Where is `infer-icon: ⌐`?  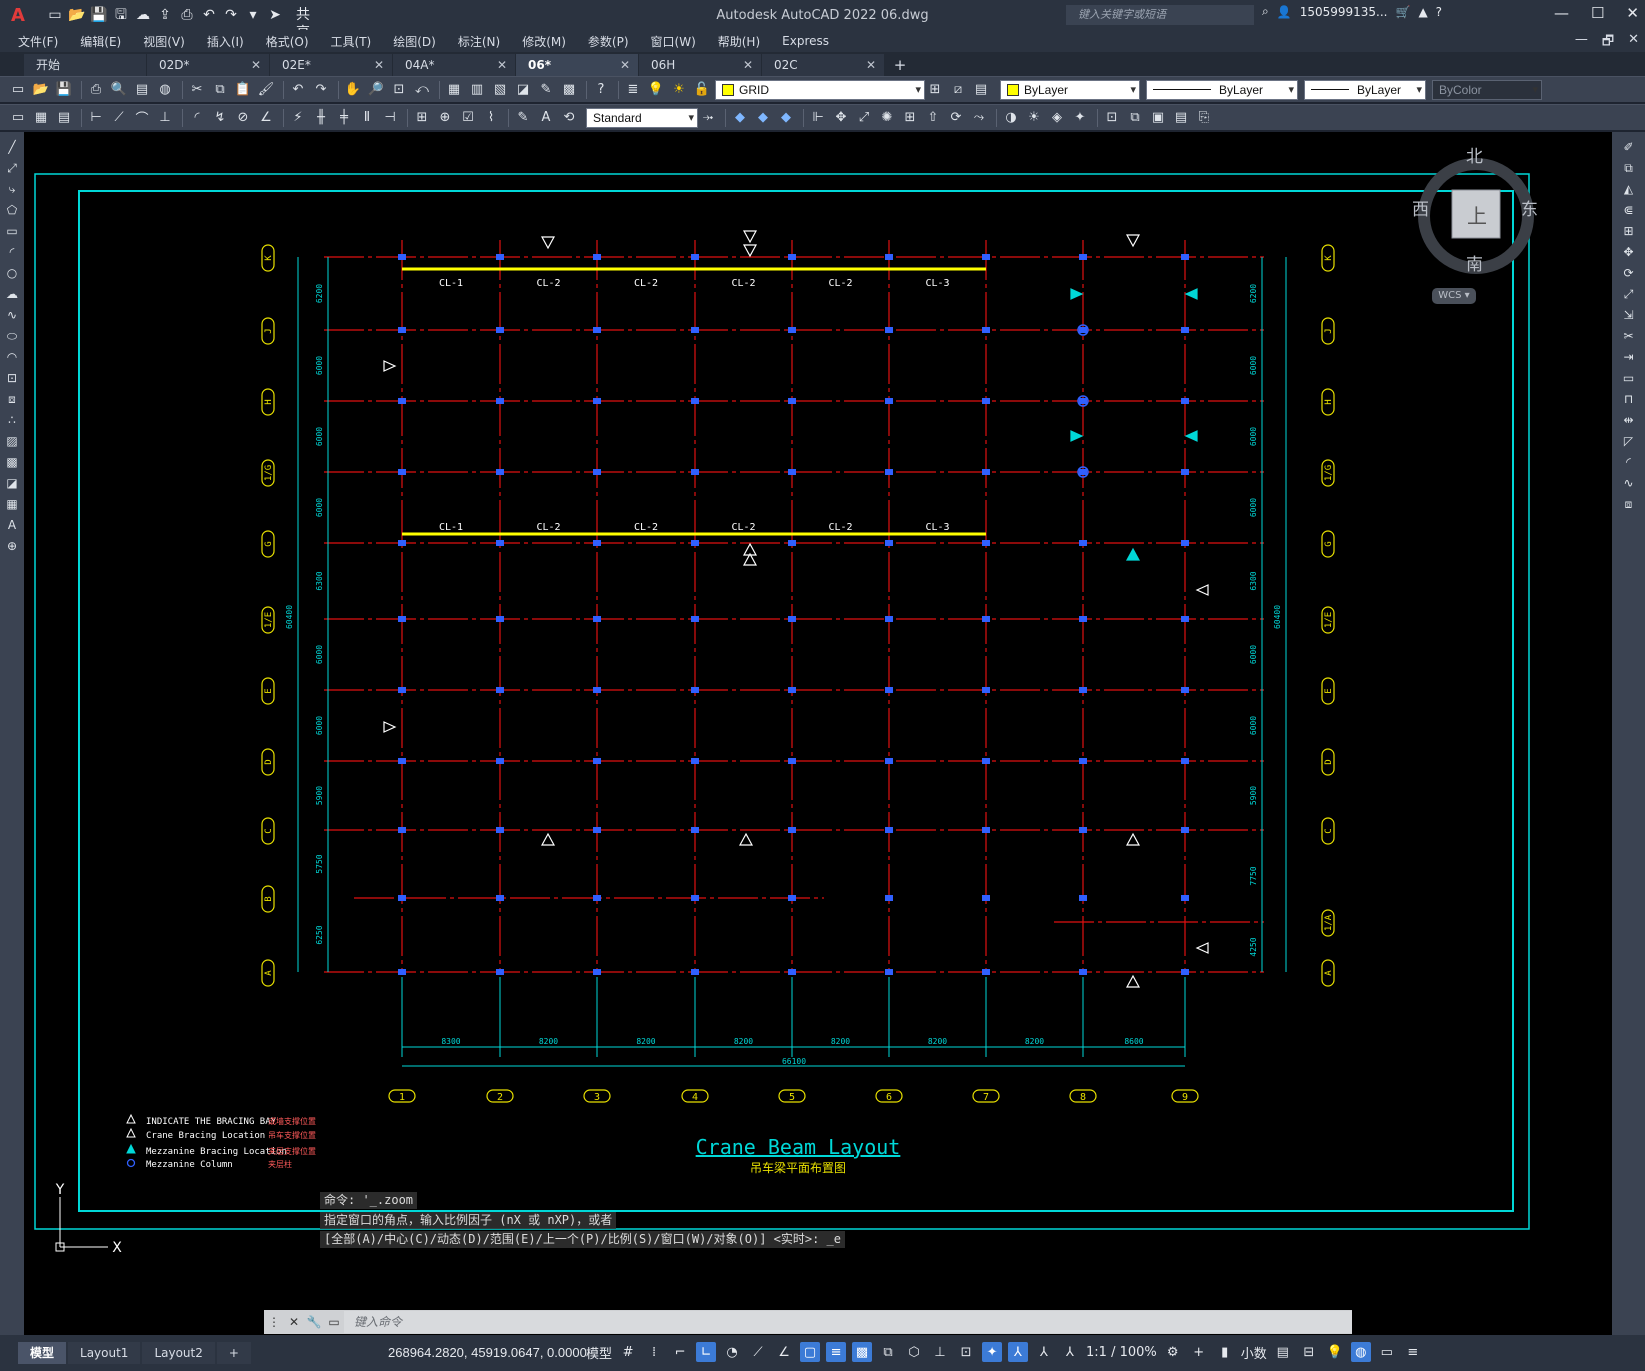 infer-icon: ⌐ is located at coordinates (680, 1352).